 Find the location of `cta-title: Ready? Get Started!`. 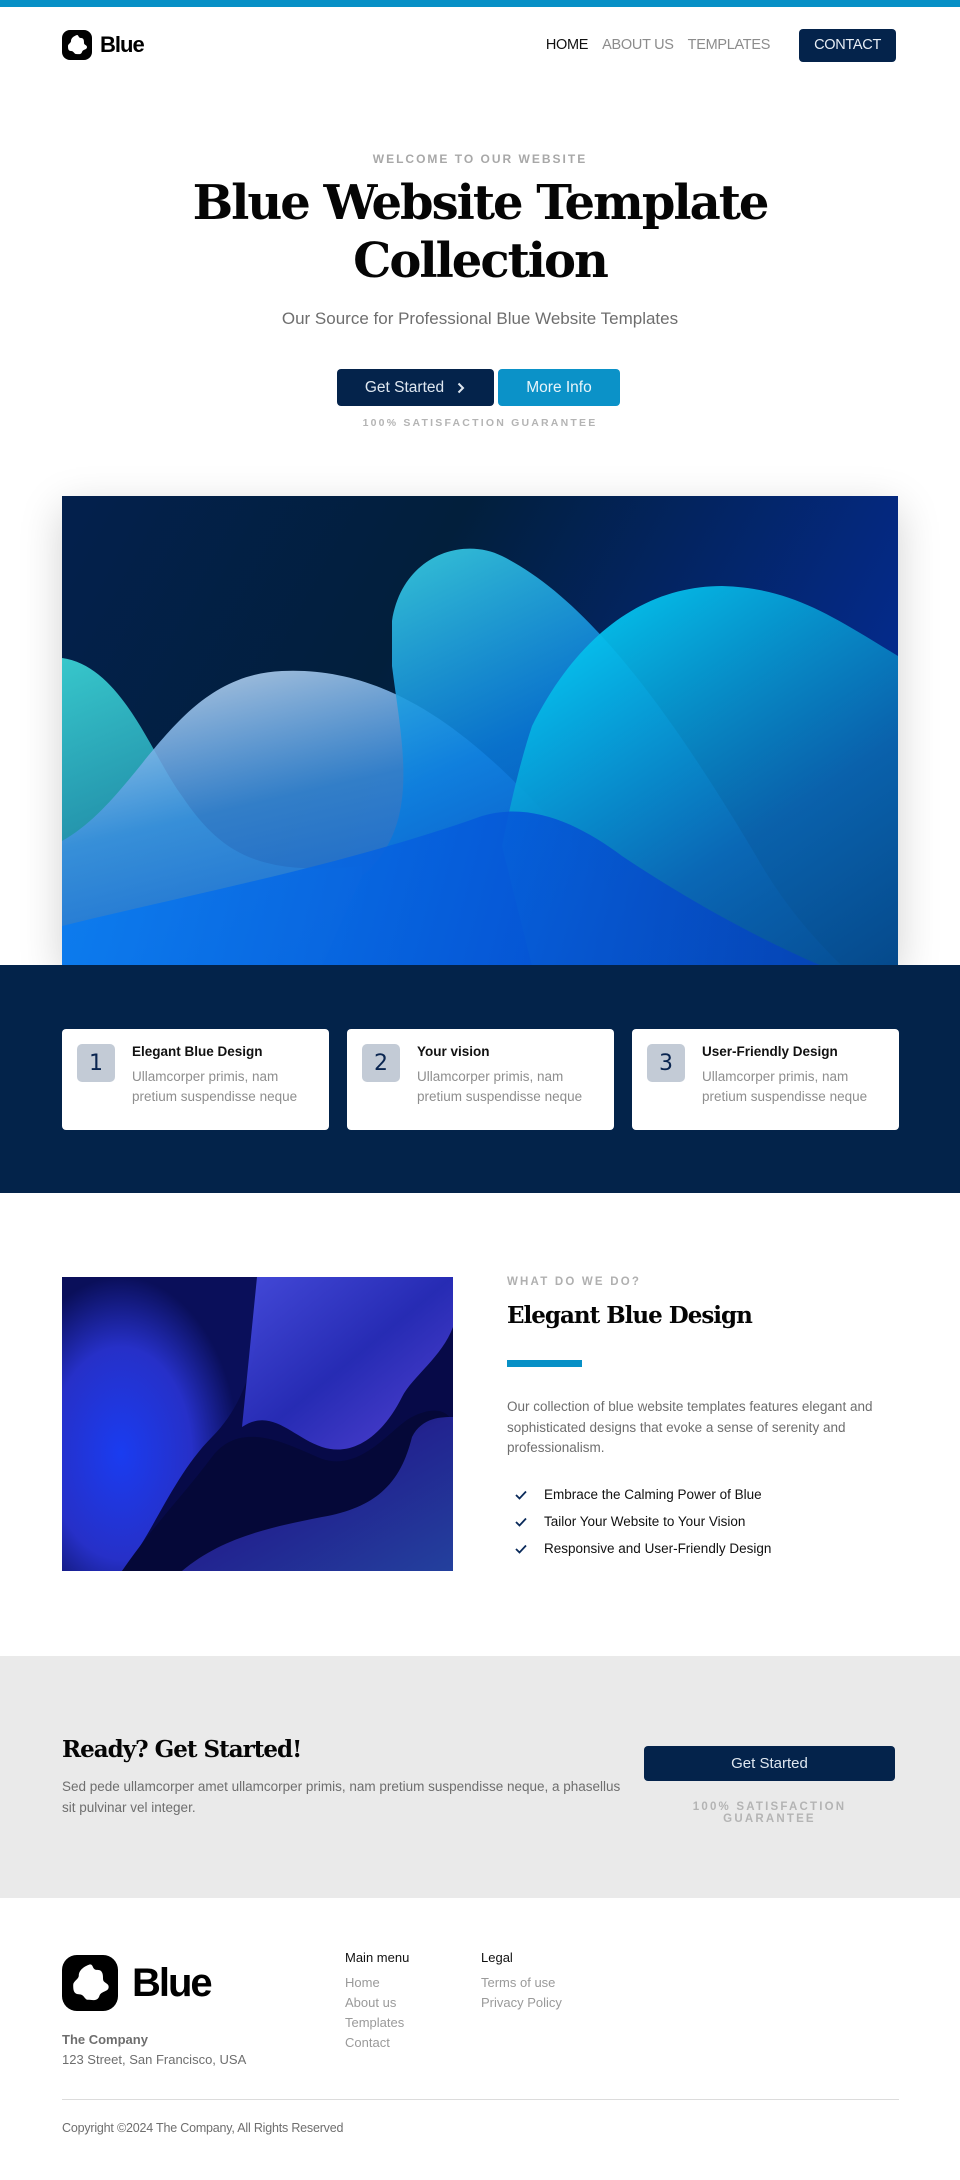

cta-title: Ready? Get Started! is located at coordinates (182, 1749).